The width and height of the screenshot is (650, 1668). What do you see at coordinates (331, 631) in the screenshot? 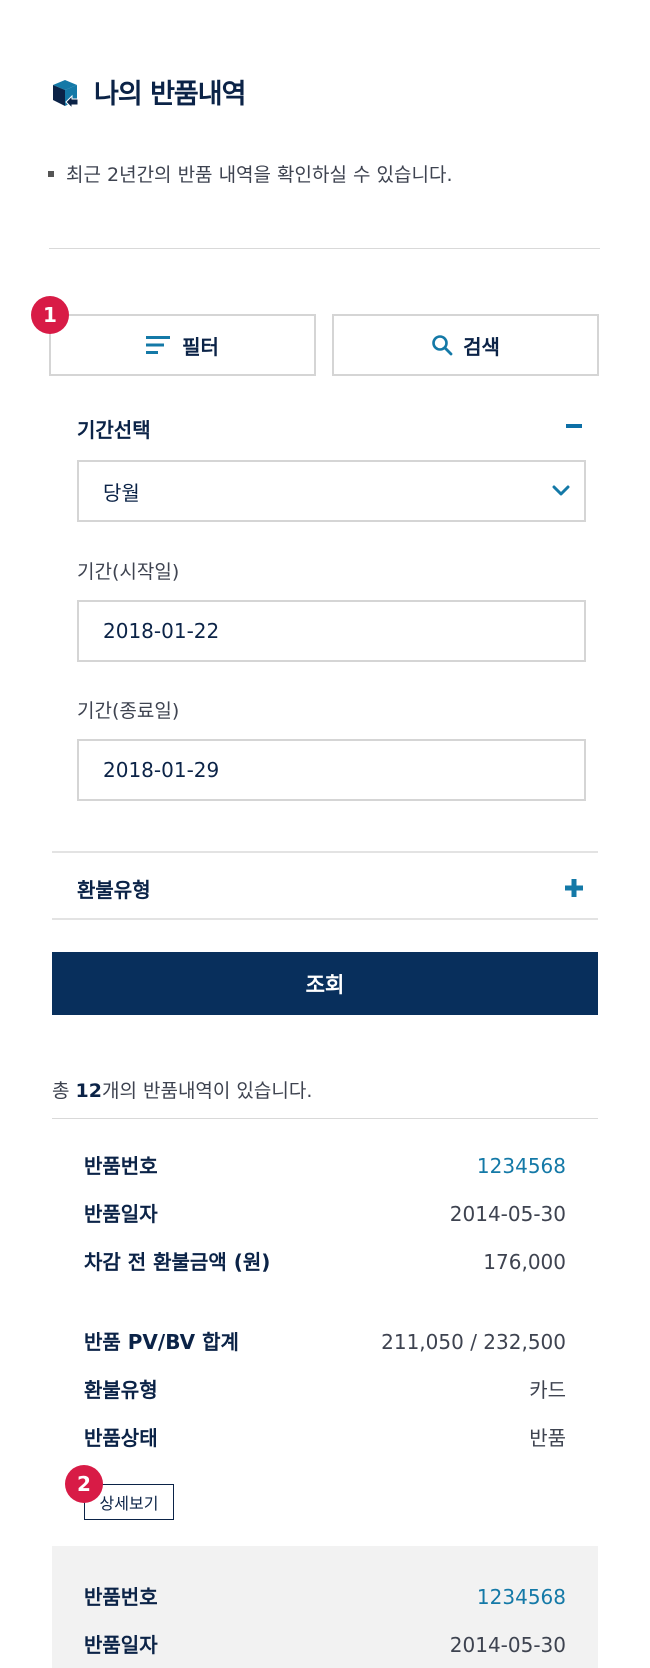
I see `start-date-field: 2018-01-22` at bounding box center [331, 631].